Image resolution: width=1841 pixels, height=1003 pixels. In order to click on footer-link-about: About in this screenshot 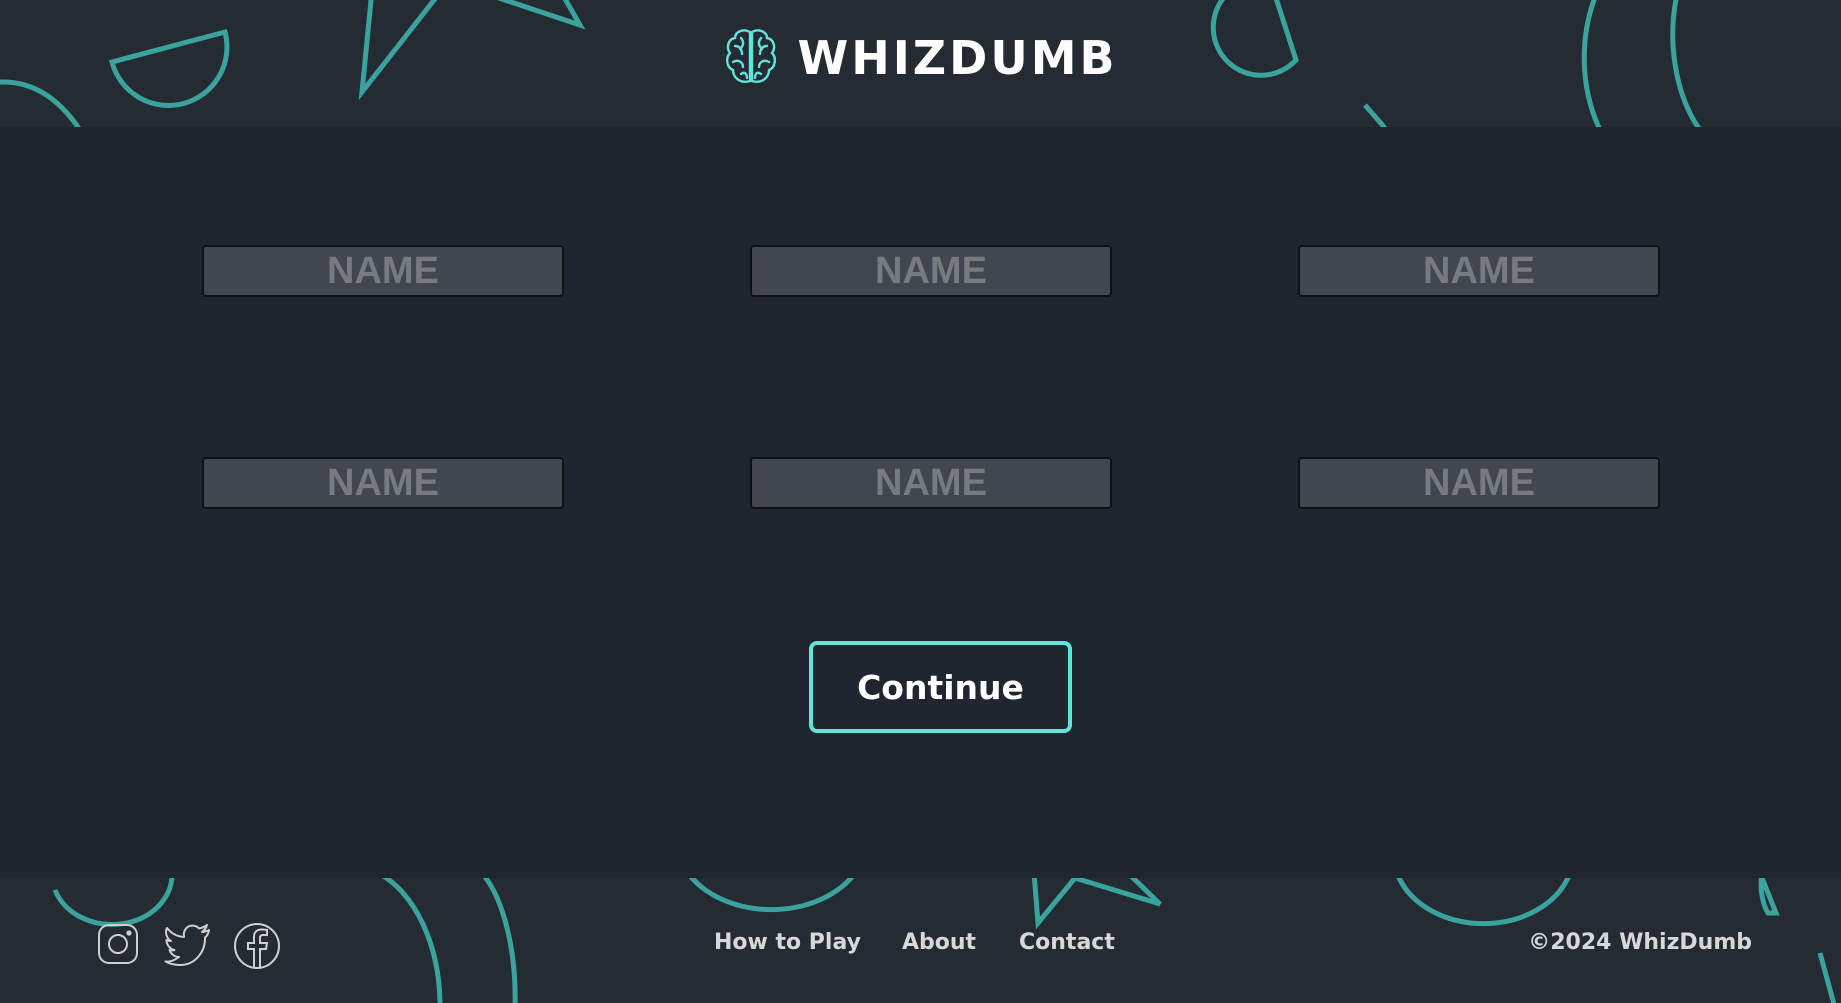, I will do `click(939, 942)`.